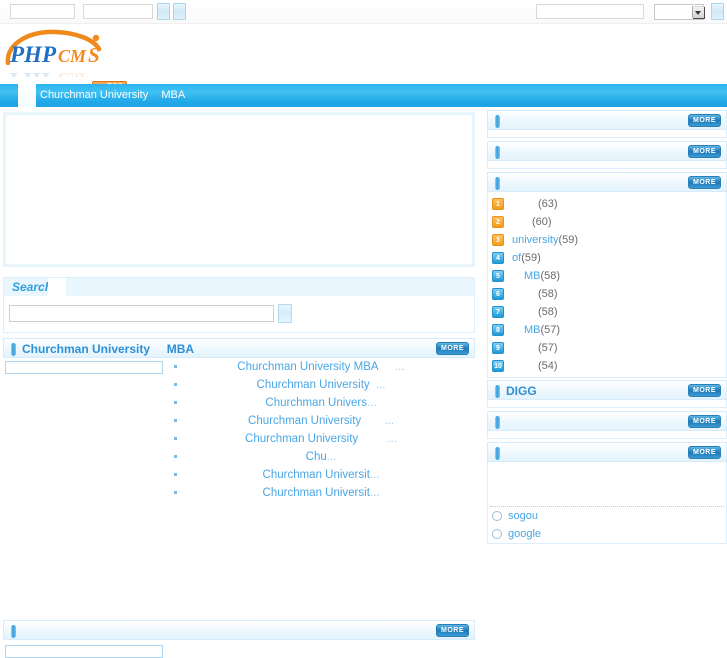  What do you see at coordinates (704, 120) in the screenshot?
I see `sidebar-panel-1-more-button: MORE` at bounding box center [704, 120].